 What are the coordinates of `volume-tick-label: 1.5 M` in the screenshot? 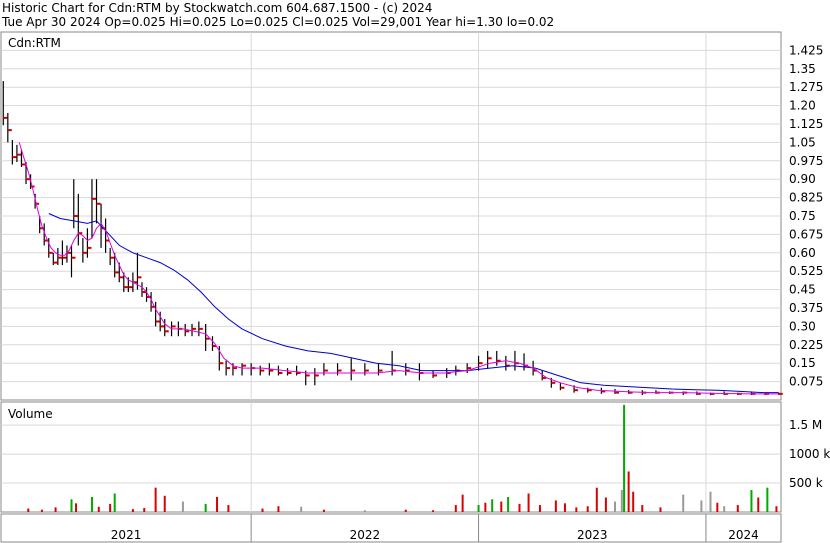 It's located at (805, 425).